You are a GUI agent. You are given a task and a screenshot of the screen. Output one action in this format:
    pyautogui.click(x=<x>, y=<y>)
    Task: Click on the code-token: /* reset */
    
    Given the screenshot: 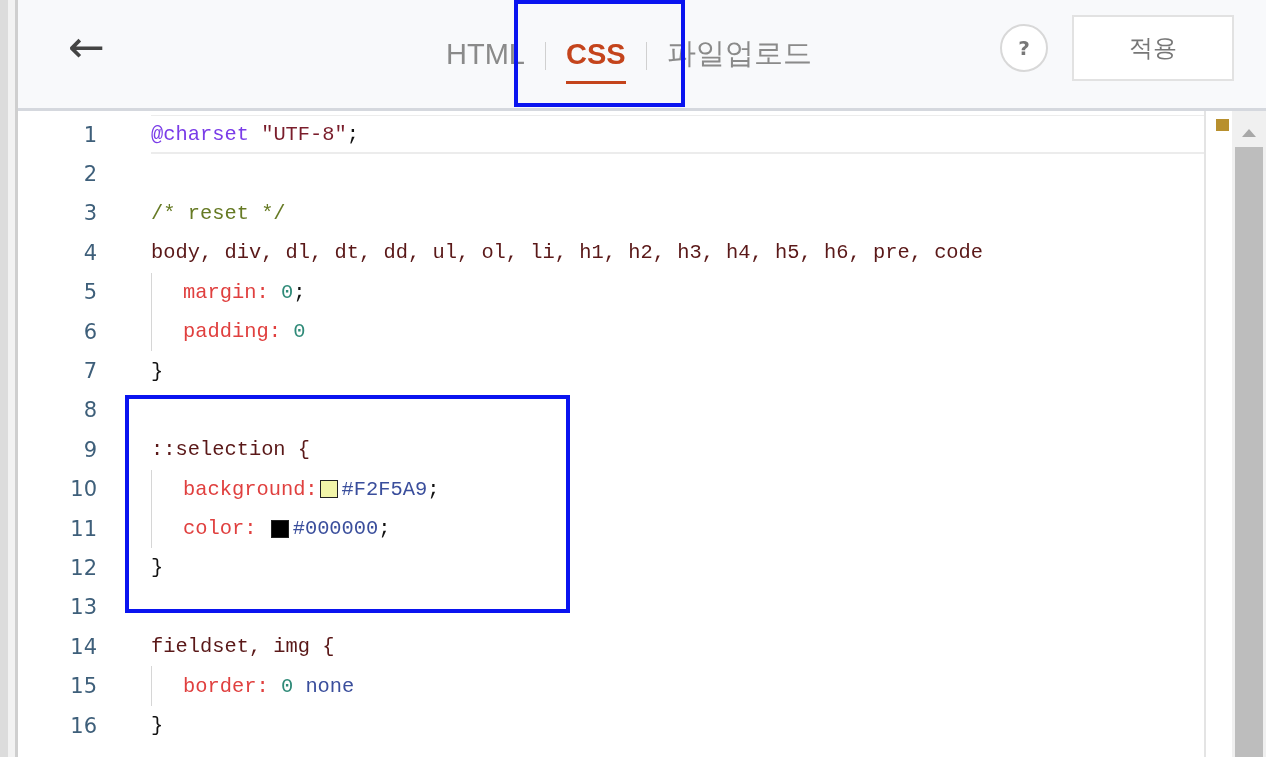 What is the action you would take?
    pyautogui.click(x=218, y=213)
    